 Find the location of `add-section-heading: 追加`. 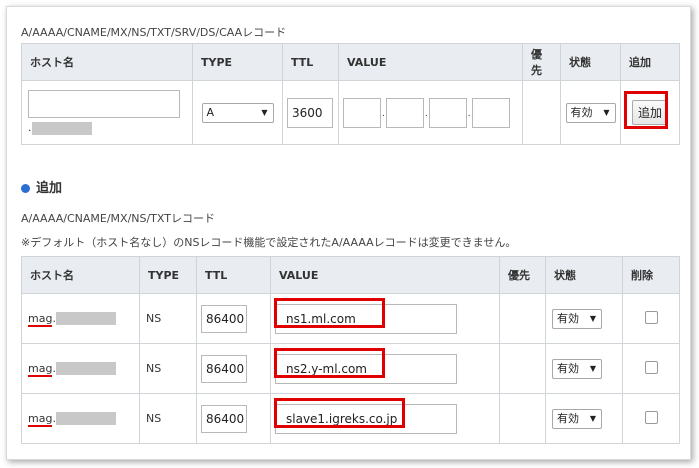

add-section-heading: 追加 is located at coordinates (41, 186).